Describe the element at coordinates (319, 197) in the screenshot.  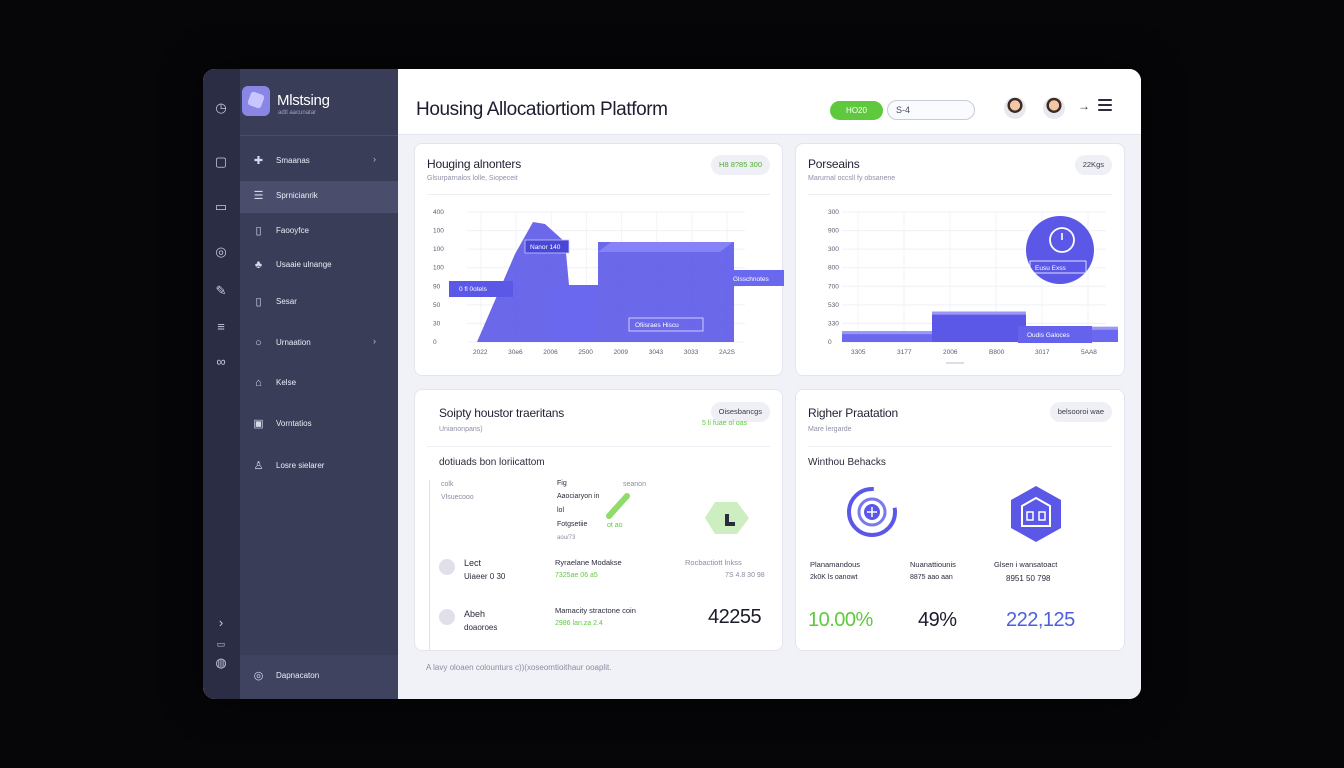
I see `sidebar-item-1: ☰ Sprnicianrik` at that location.